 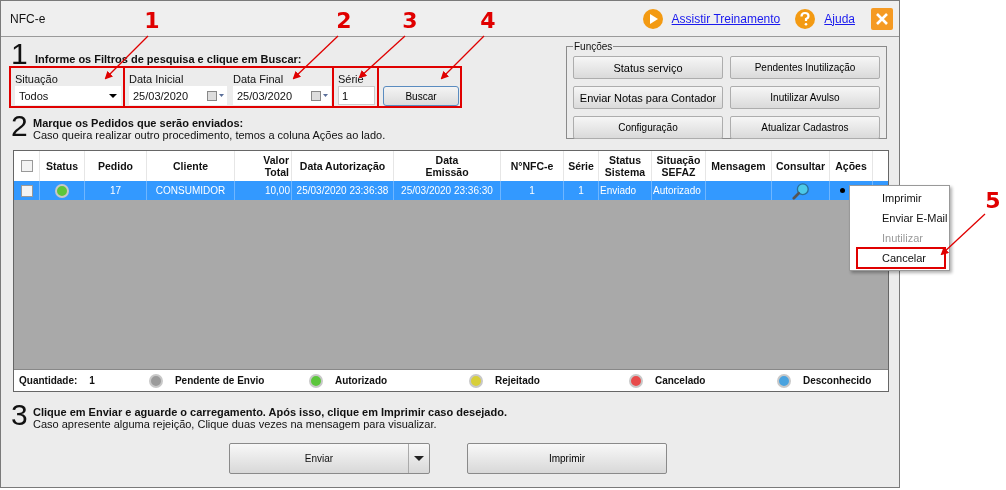 I want to click on field-label: Série, so click(x=351, y=79).